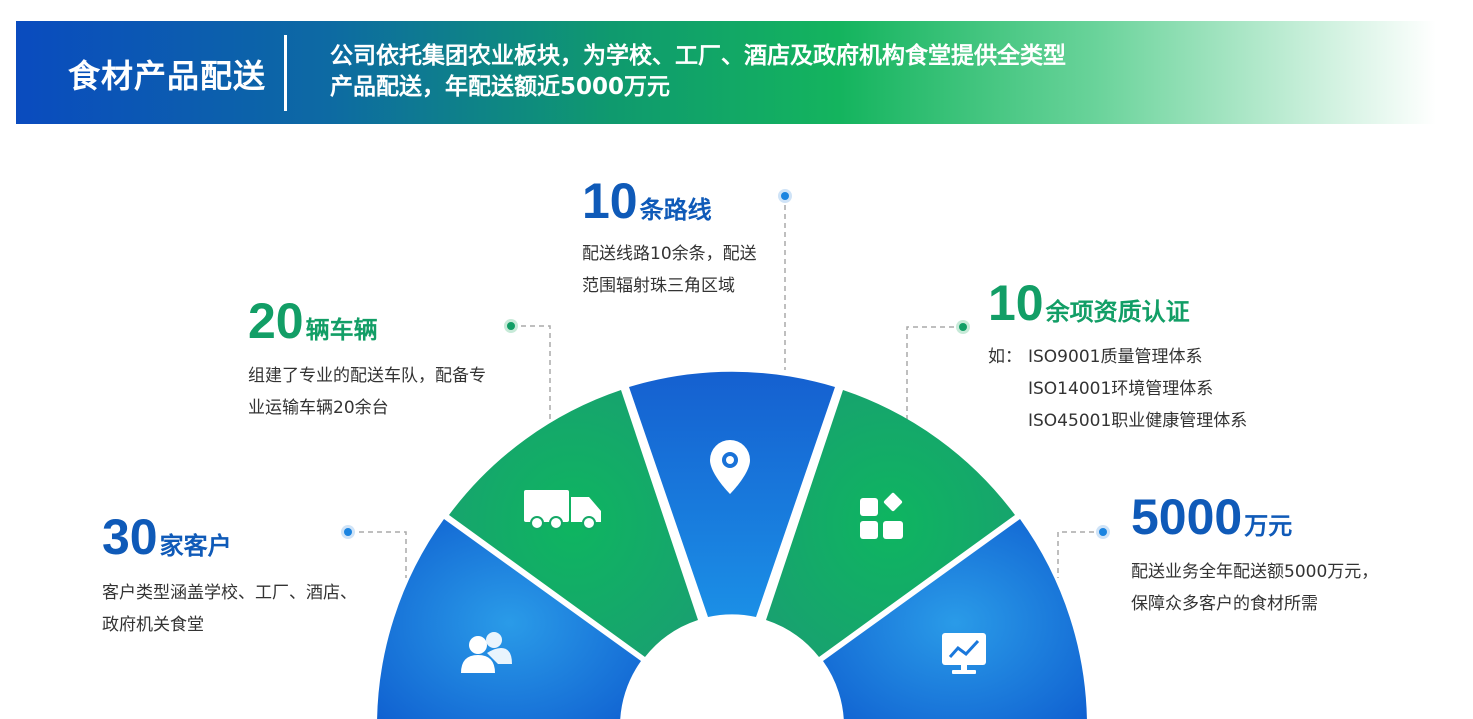  What do you see at coordinates (195, 546) in the screenshot?
I see `stat-unit: 家客户` at bounding box center [195, 546].